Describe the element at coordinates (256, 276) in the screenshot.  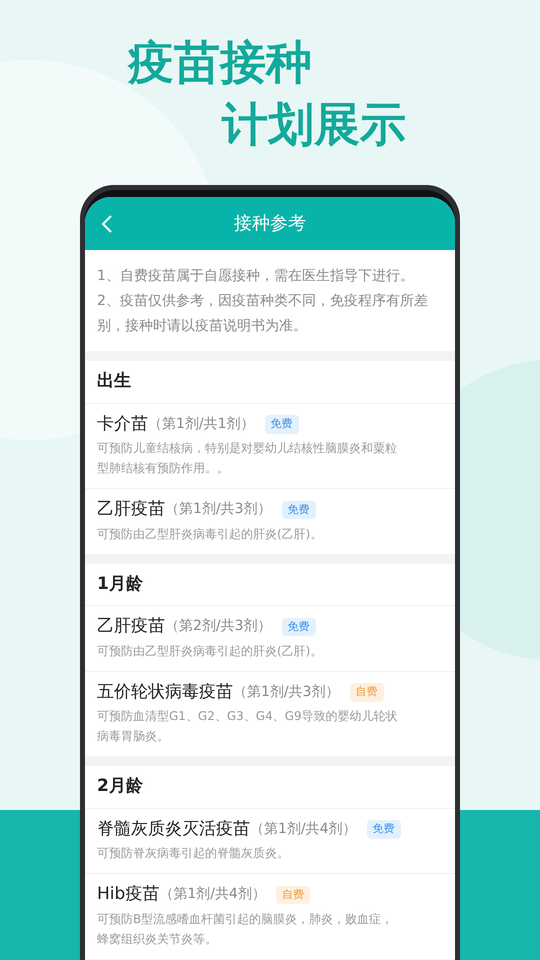
I see `notice-text: 1、自费疫苗属于自愿接种，需在医生指导下进行。` at that location.